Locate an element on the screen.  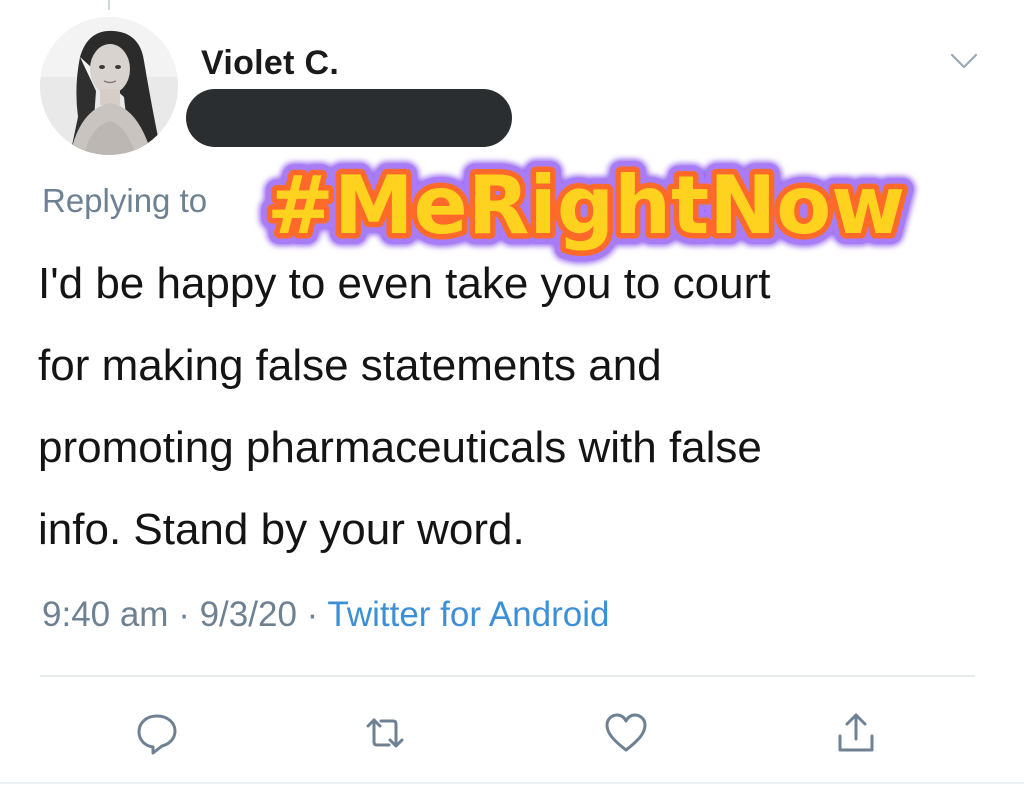
tweet-source-link: Twitter for Android is located at coordinates (468, 614).